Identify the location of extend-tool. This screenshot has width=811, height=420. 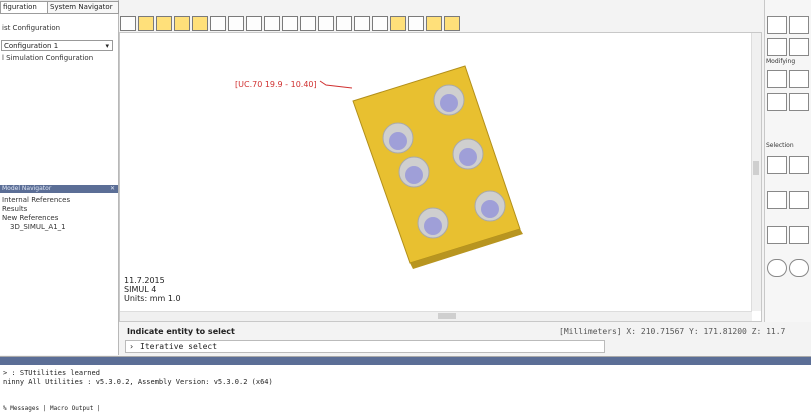
(799, 79).